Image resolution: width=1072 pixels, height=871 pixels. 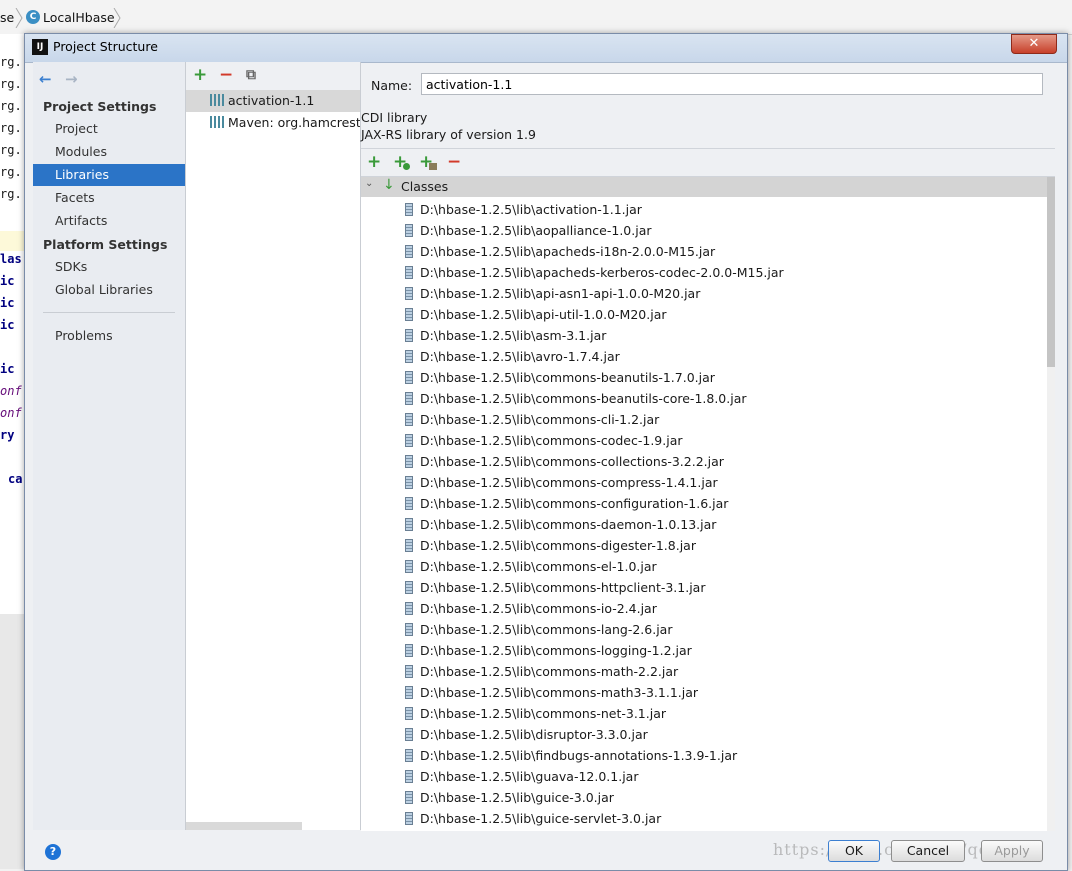 What do you see at coordinates (546, 48) in the screenshot?
I see `dialog-titlebar: IJ Project Structure ✕` at bounding box center [546, 48].